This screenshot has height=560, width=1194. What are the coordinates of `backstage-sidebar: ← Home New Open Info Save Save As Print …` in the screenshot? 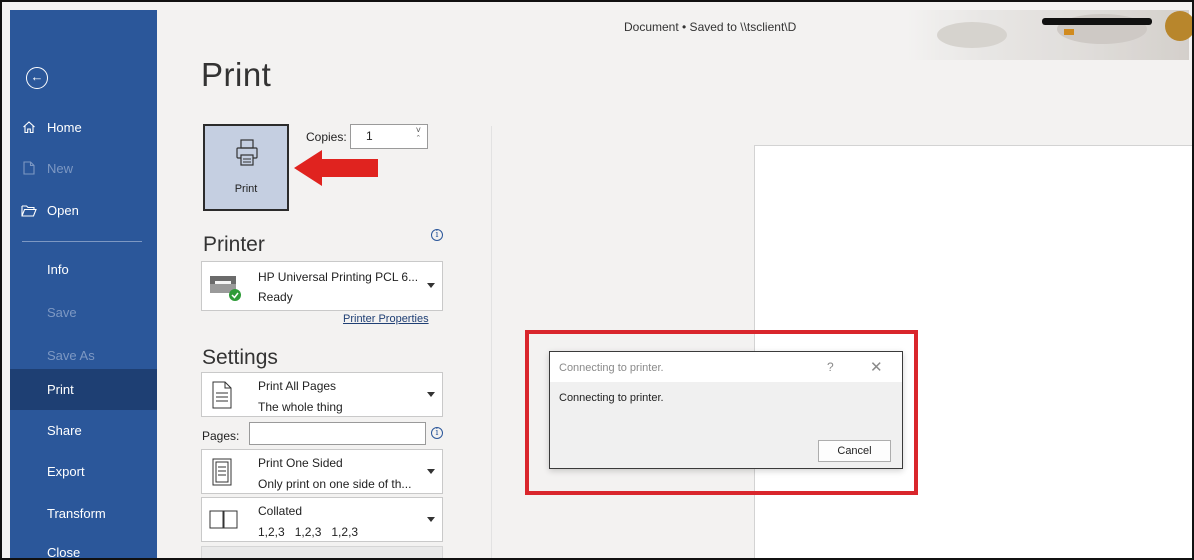 It's located at (83, 285).